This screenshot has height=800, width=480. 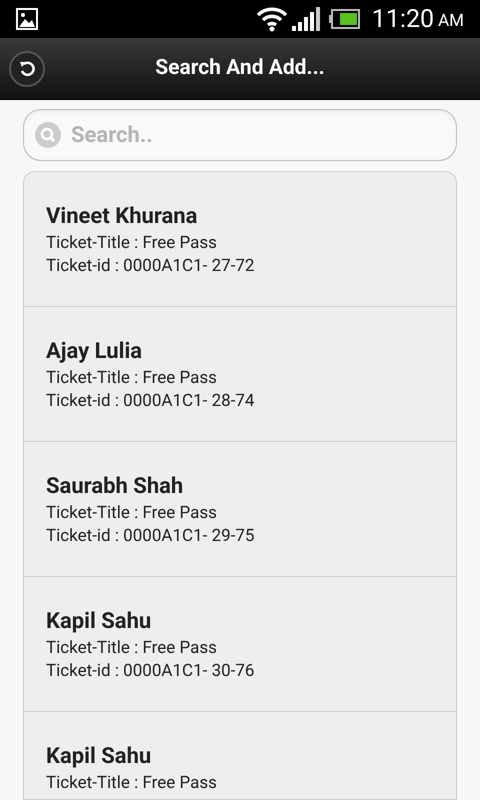 What do you see at coordinates (115, 487) in the screenshot?
I see `contact-name: Saurabh Shah` at bounding box center [115, 487].